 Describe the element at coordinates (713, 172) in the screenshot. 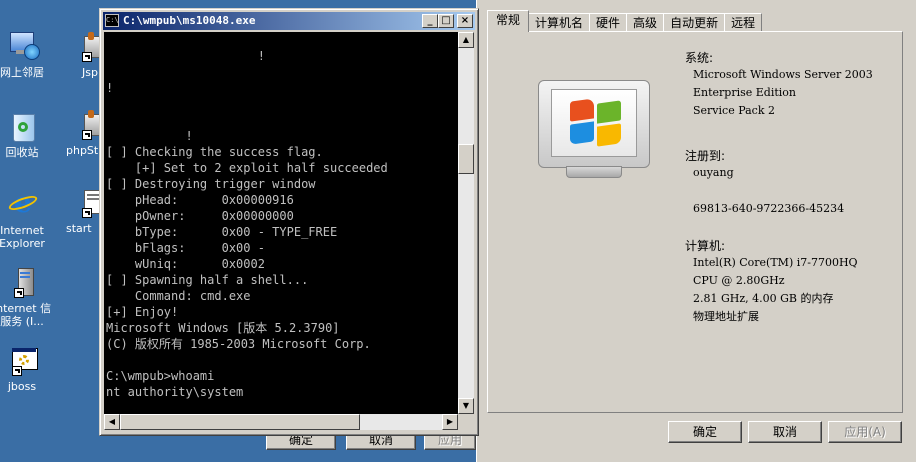

I see `registered-user: ouyang` at that location.